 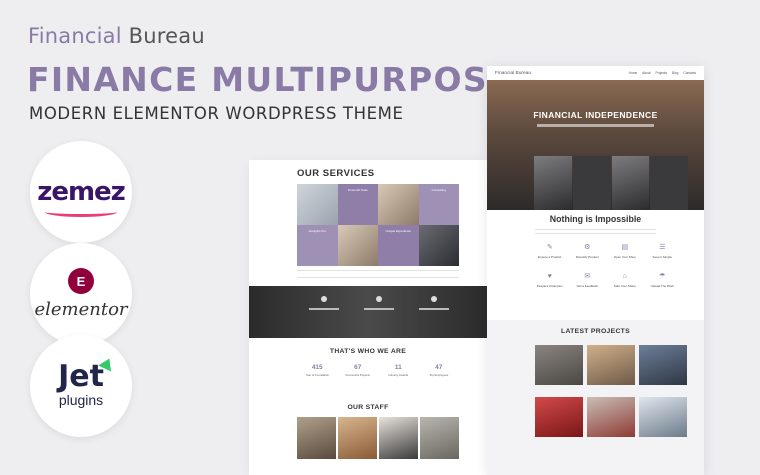 I want to click on brand-title: Financial Bureau, so click(x=116, y=36).